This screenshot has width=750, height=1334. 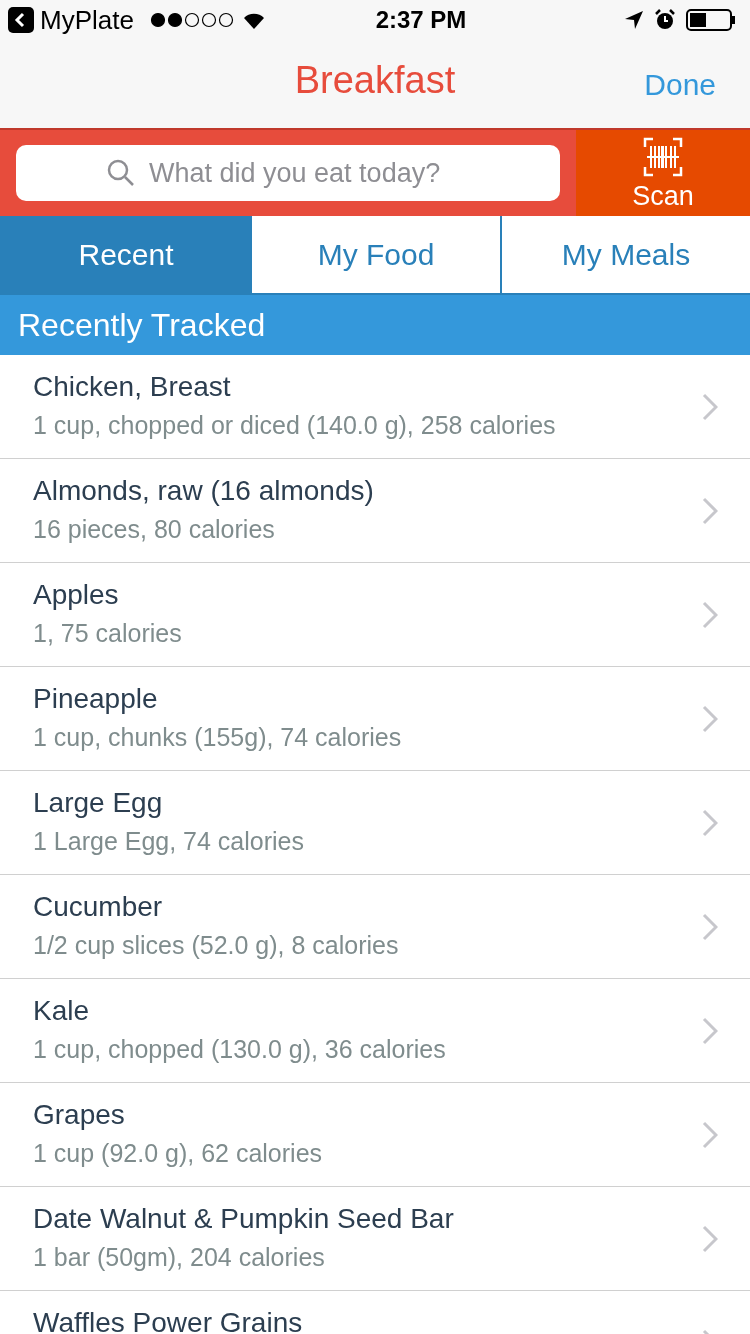 I want to click on food-name: Grapes, so click(x=79, y=1115).